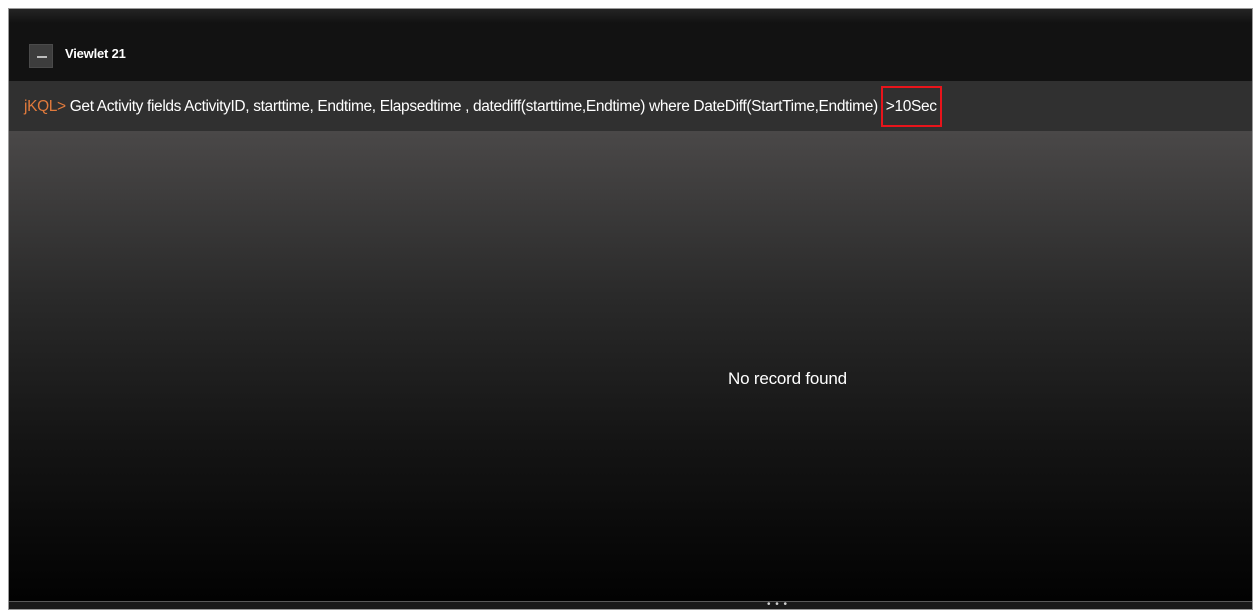 This screenshot has width=1253, height=610. I want to click on resize-handle-icon: • • •, so click(777, 605).